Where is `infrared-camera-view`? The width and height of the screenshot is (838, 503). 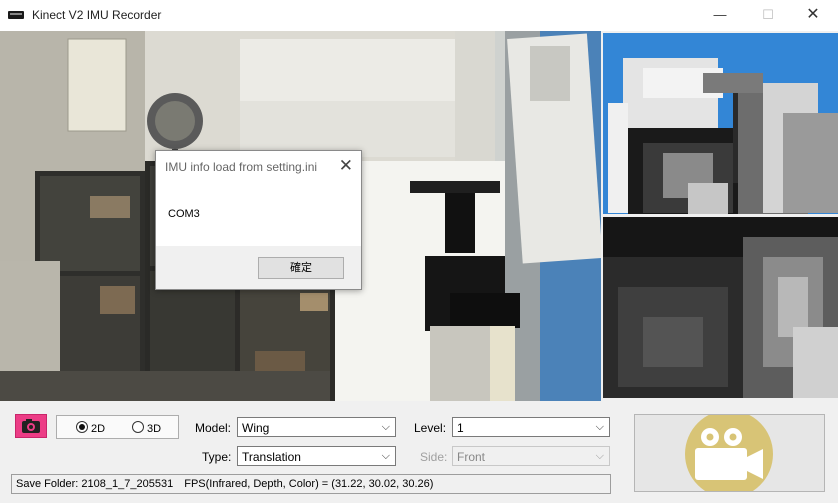
infrared-camera-view is located at coordinates (720, 307).